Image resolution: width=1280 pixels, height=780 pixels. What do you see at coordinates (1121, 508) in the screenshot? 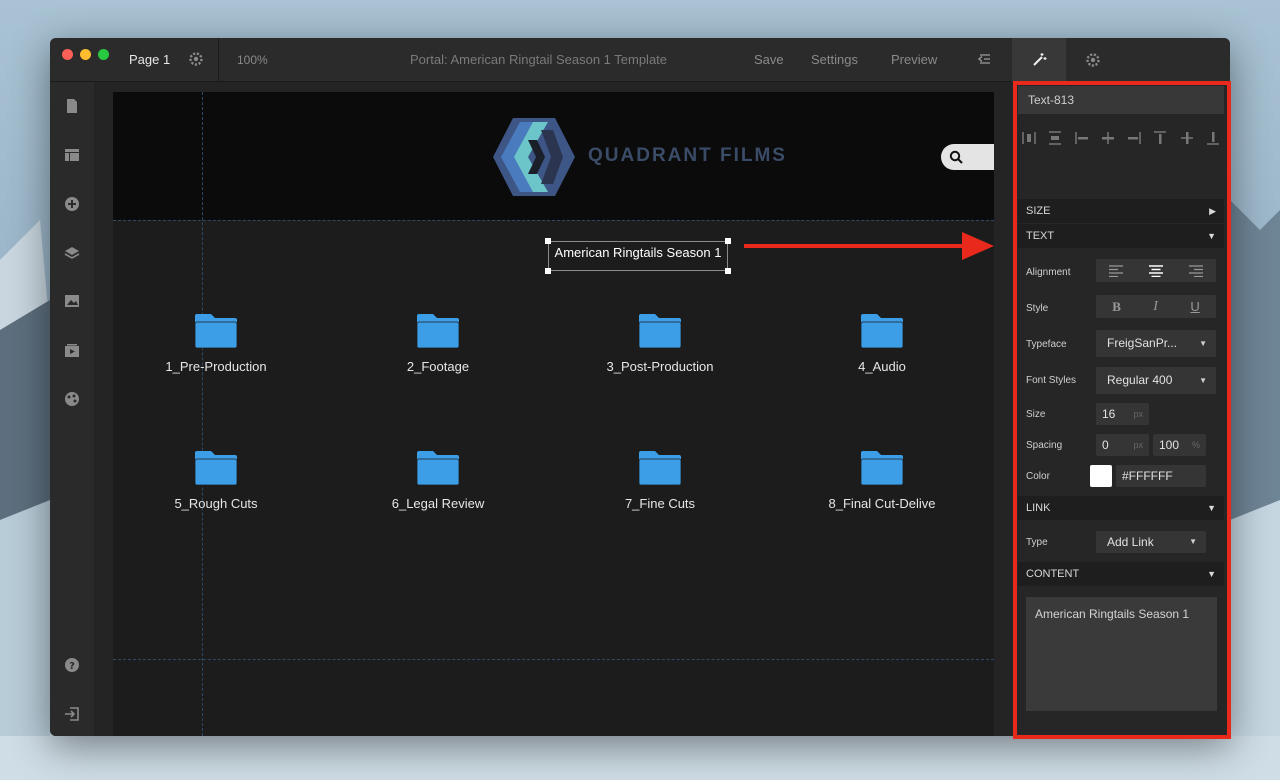
I see `section-link: LINK ▼` at bounding box center [1121, 508].